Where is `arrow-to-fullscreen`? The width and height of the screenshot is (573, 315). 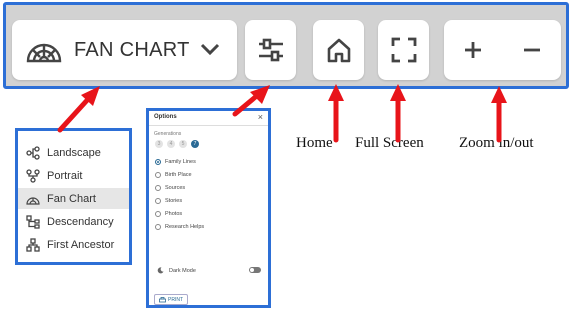
arrow-to-fullscreen is located at coordinates (398, 113).